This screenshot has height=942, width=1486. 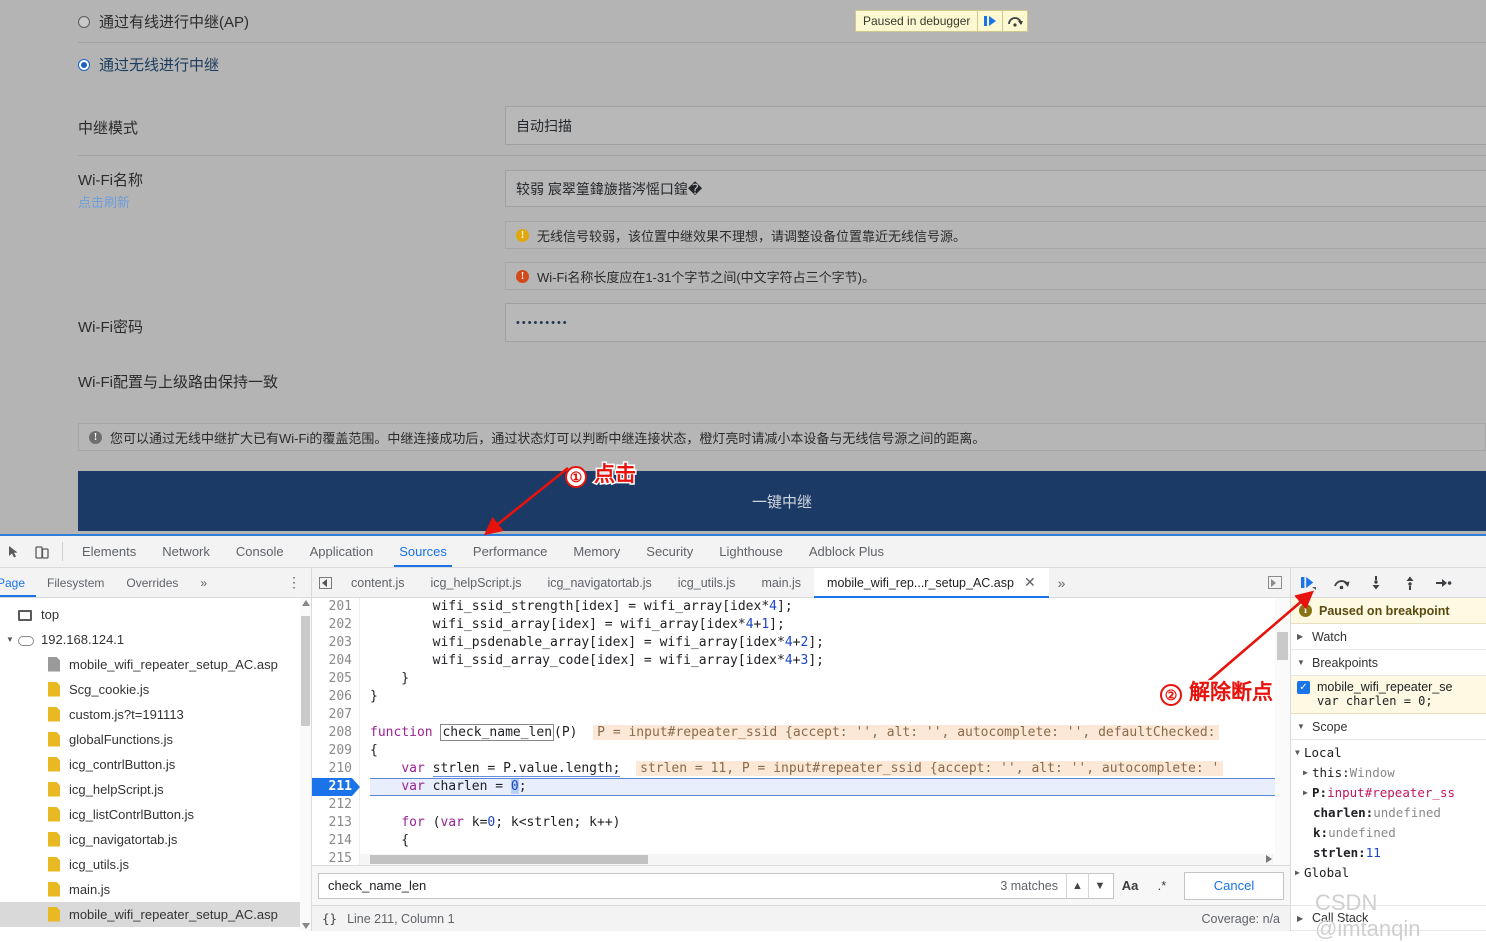 I want to click on toast-resume-icon, so click(x=989, y=21).